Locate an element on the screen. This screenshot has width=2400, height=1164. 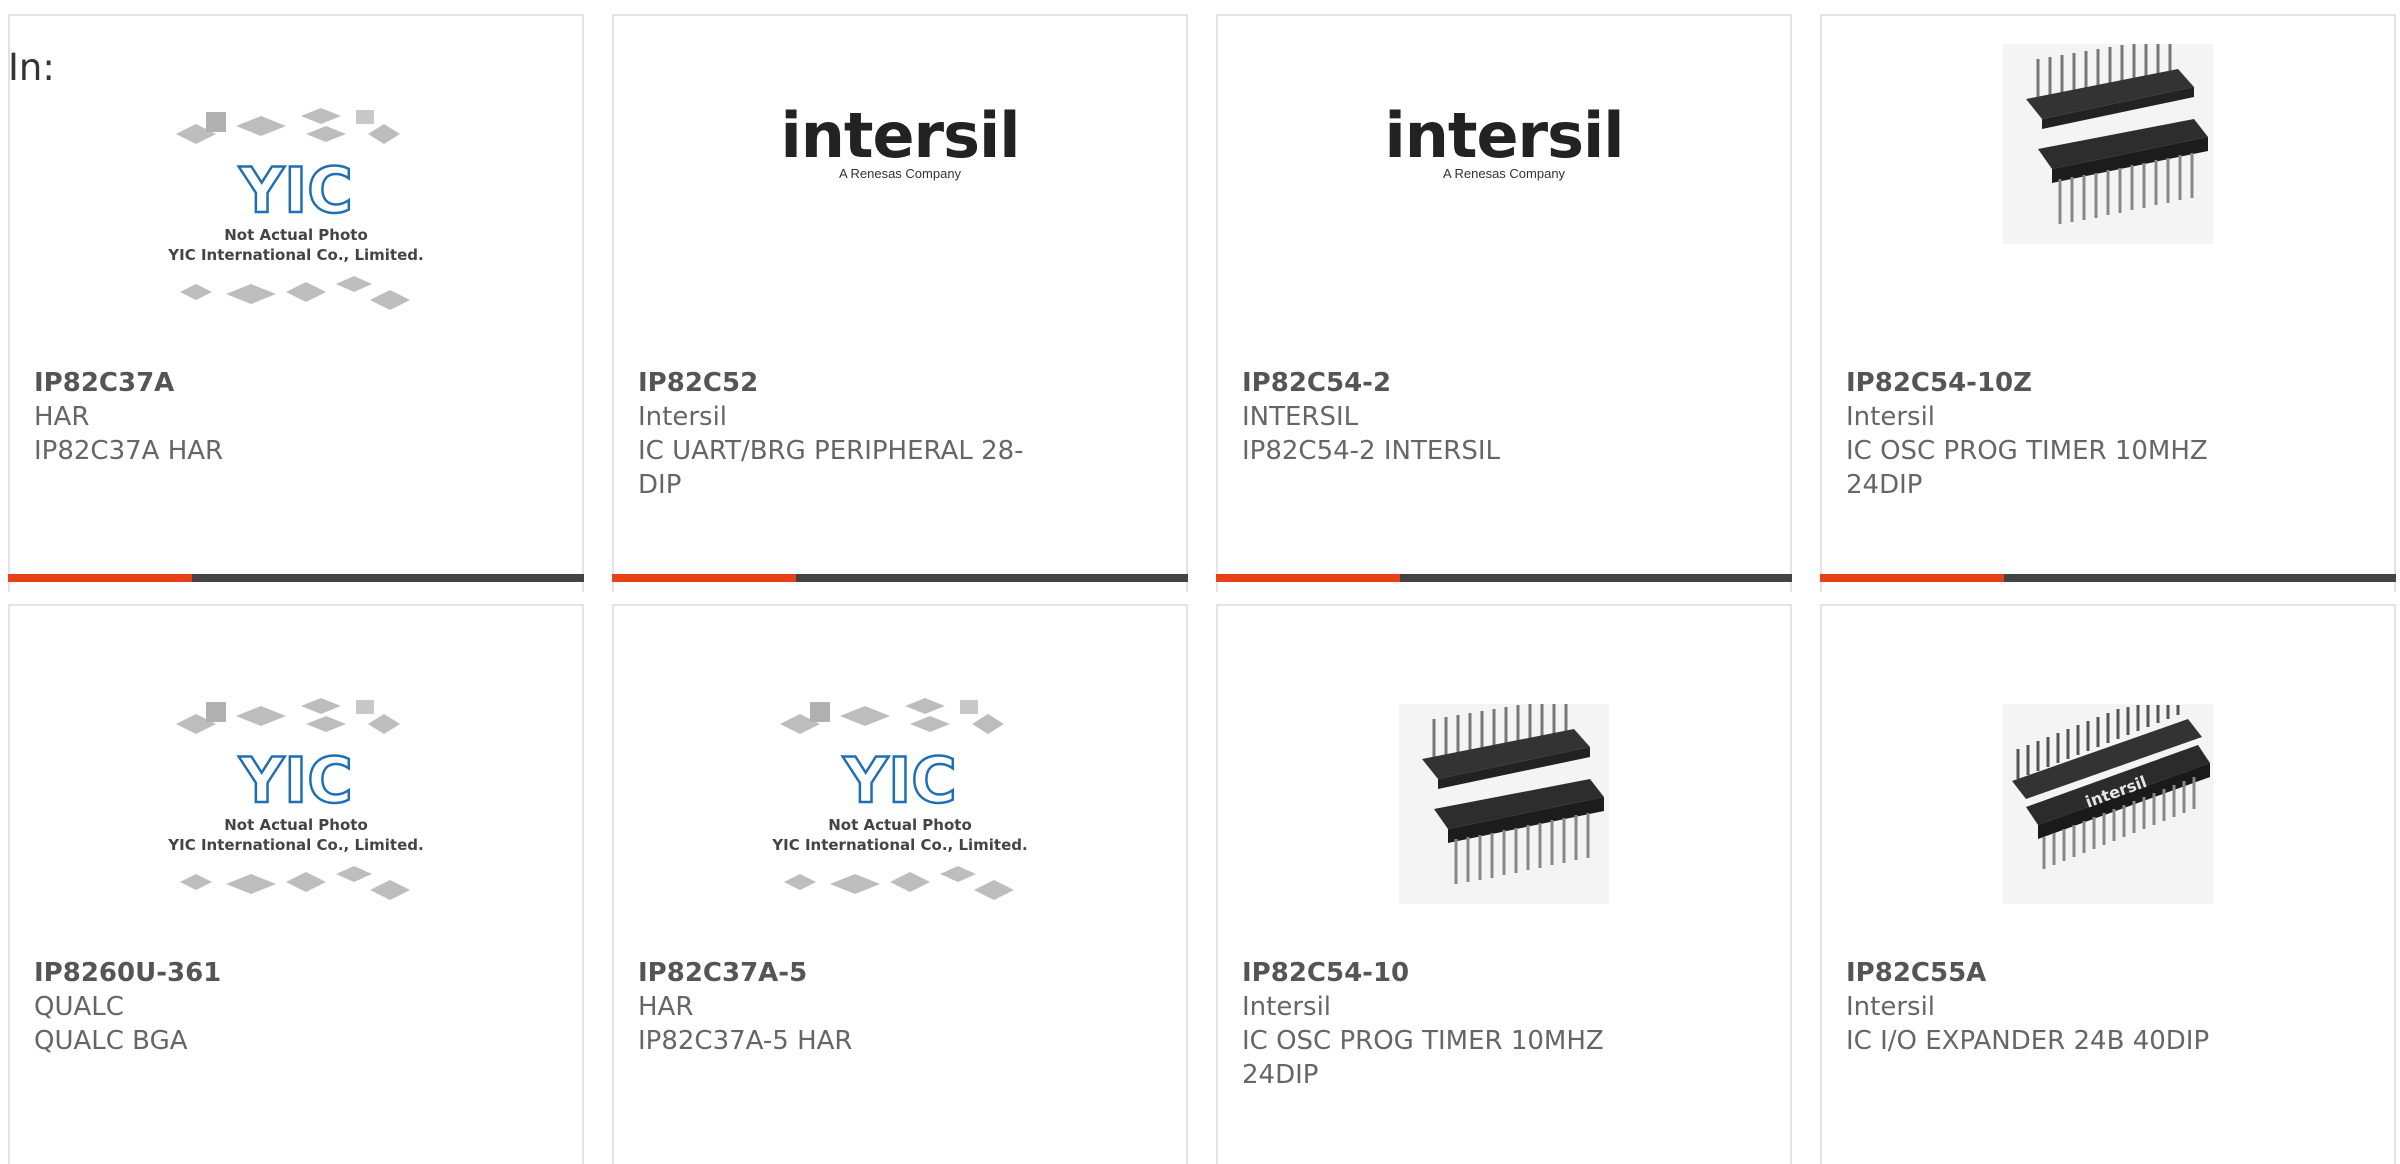
part-number: IP82C52 is located at coordinates (832, 383).